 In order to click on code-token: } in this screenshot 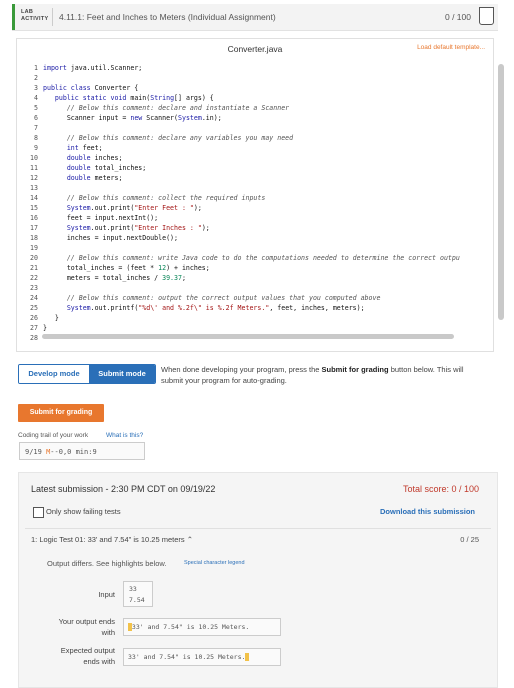, I will do `click(51, 318)`.